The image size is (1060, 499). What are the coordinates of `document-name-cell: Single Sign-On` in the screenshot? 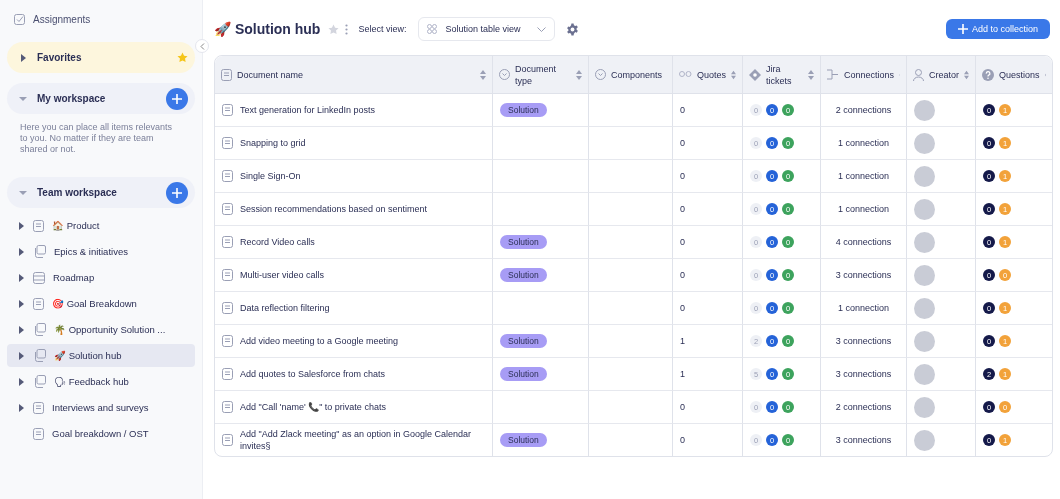 It's located at (354, 176).